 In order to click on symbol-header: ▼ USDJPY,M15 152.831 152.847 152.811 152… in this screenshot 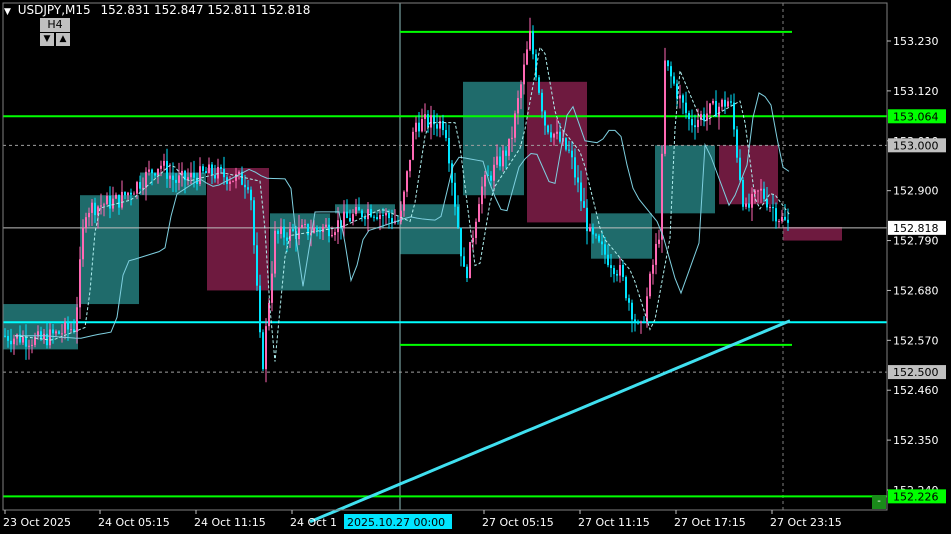, I will do `click(157, 10)`.